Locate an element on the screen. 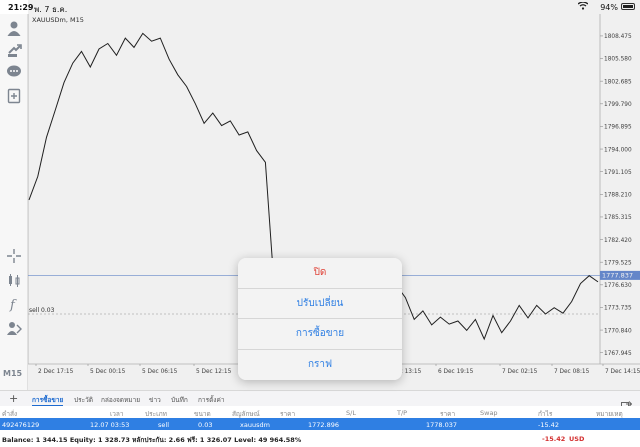 The image size is (640, 447). order-action-menu: ปิด ปรับเปลี่ยน การซื้อขาย กราฟ is located at coordinates (320, 319).